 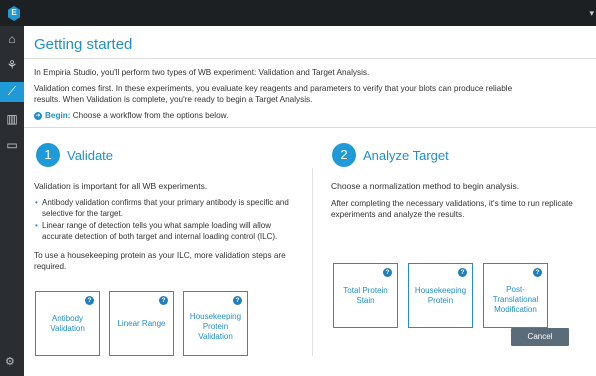 I want to click on card-label-line: Post-, so click(x=515, y=289).